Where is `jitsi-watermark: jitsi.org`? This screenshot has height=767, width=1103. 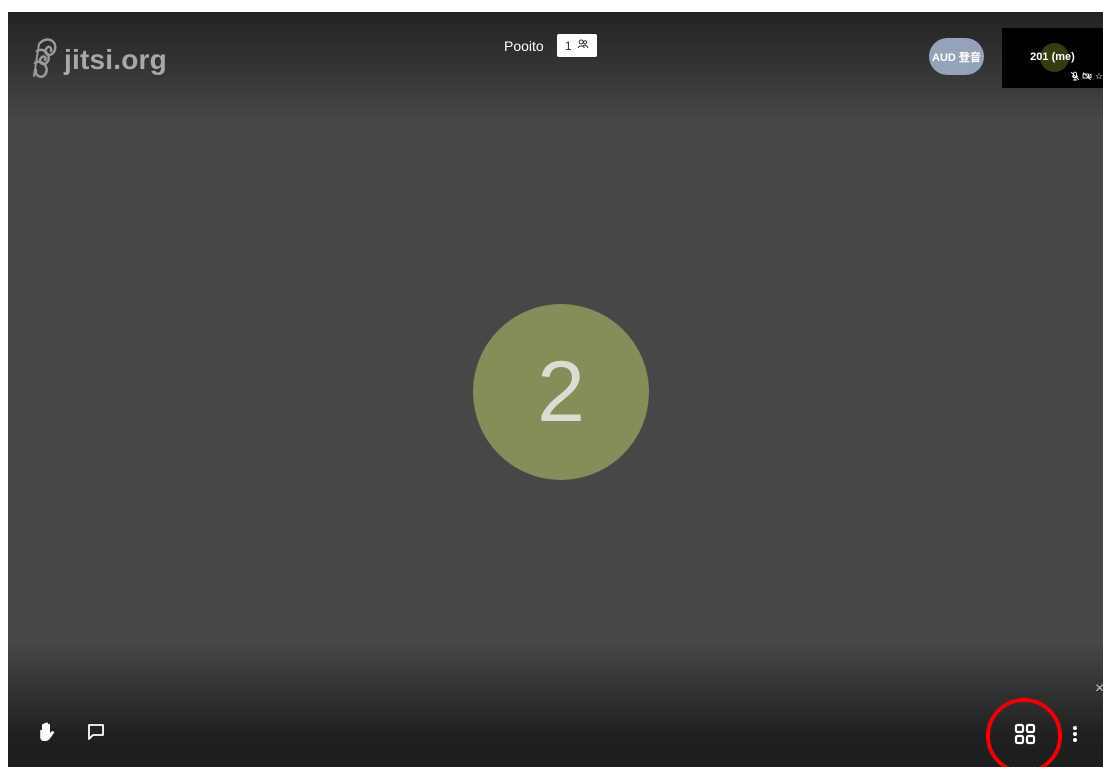 jitsi-watermark: jitsi.org is located at coordinates (98, 60).